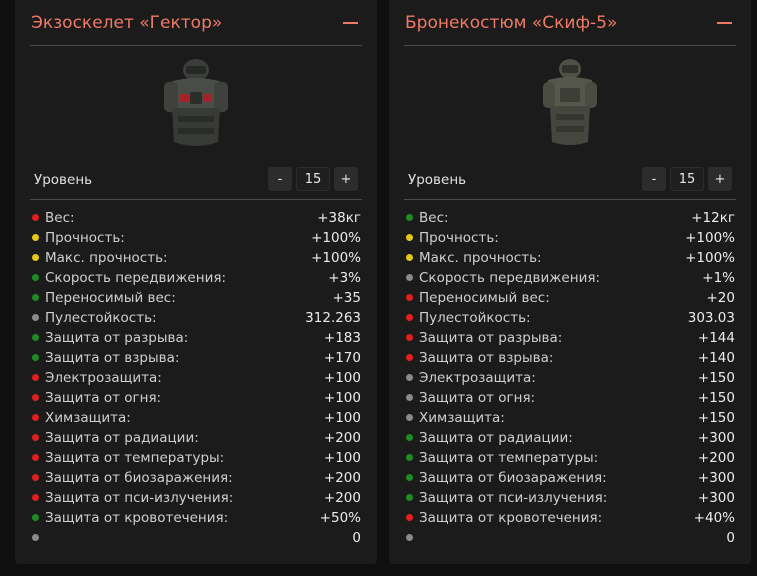 This screenshot has width=757, height=576. I want to click on stat-row: Вес: +38кг, so click(196, 218).